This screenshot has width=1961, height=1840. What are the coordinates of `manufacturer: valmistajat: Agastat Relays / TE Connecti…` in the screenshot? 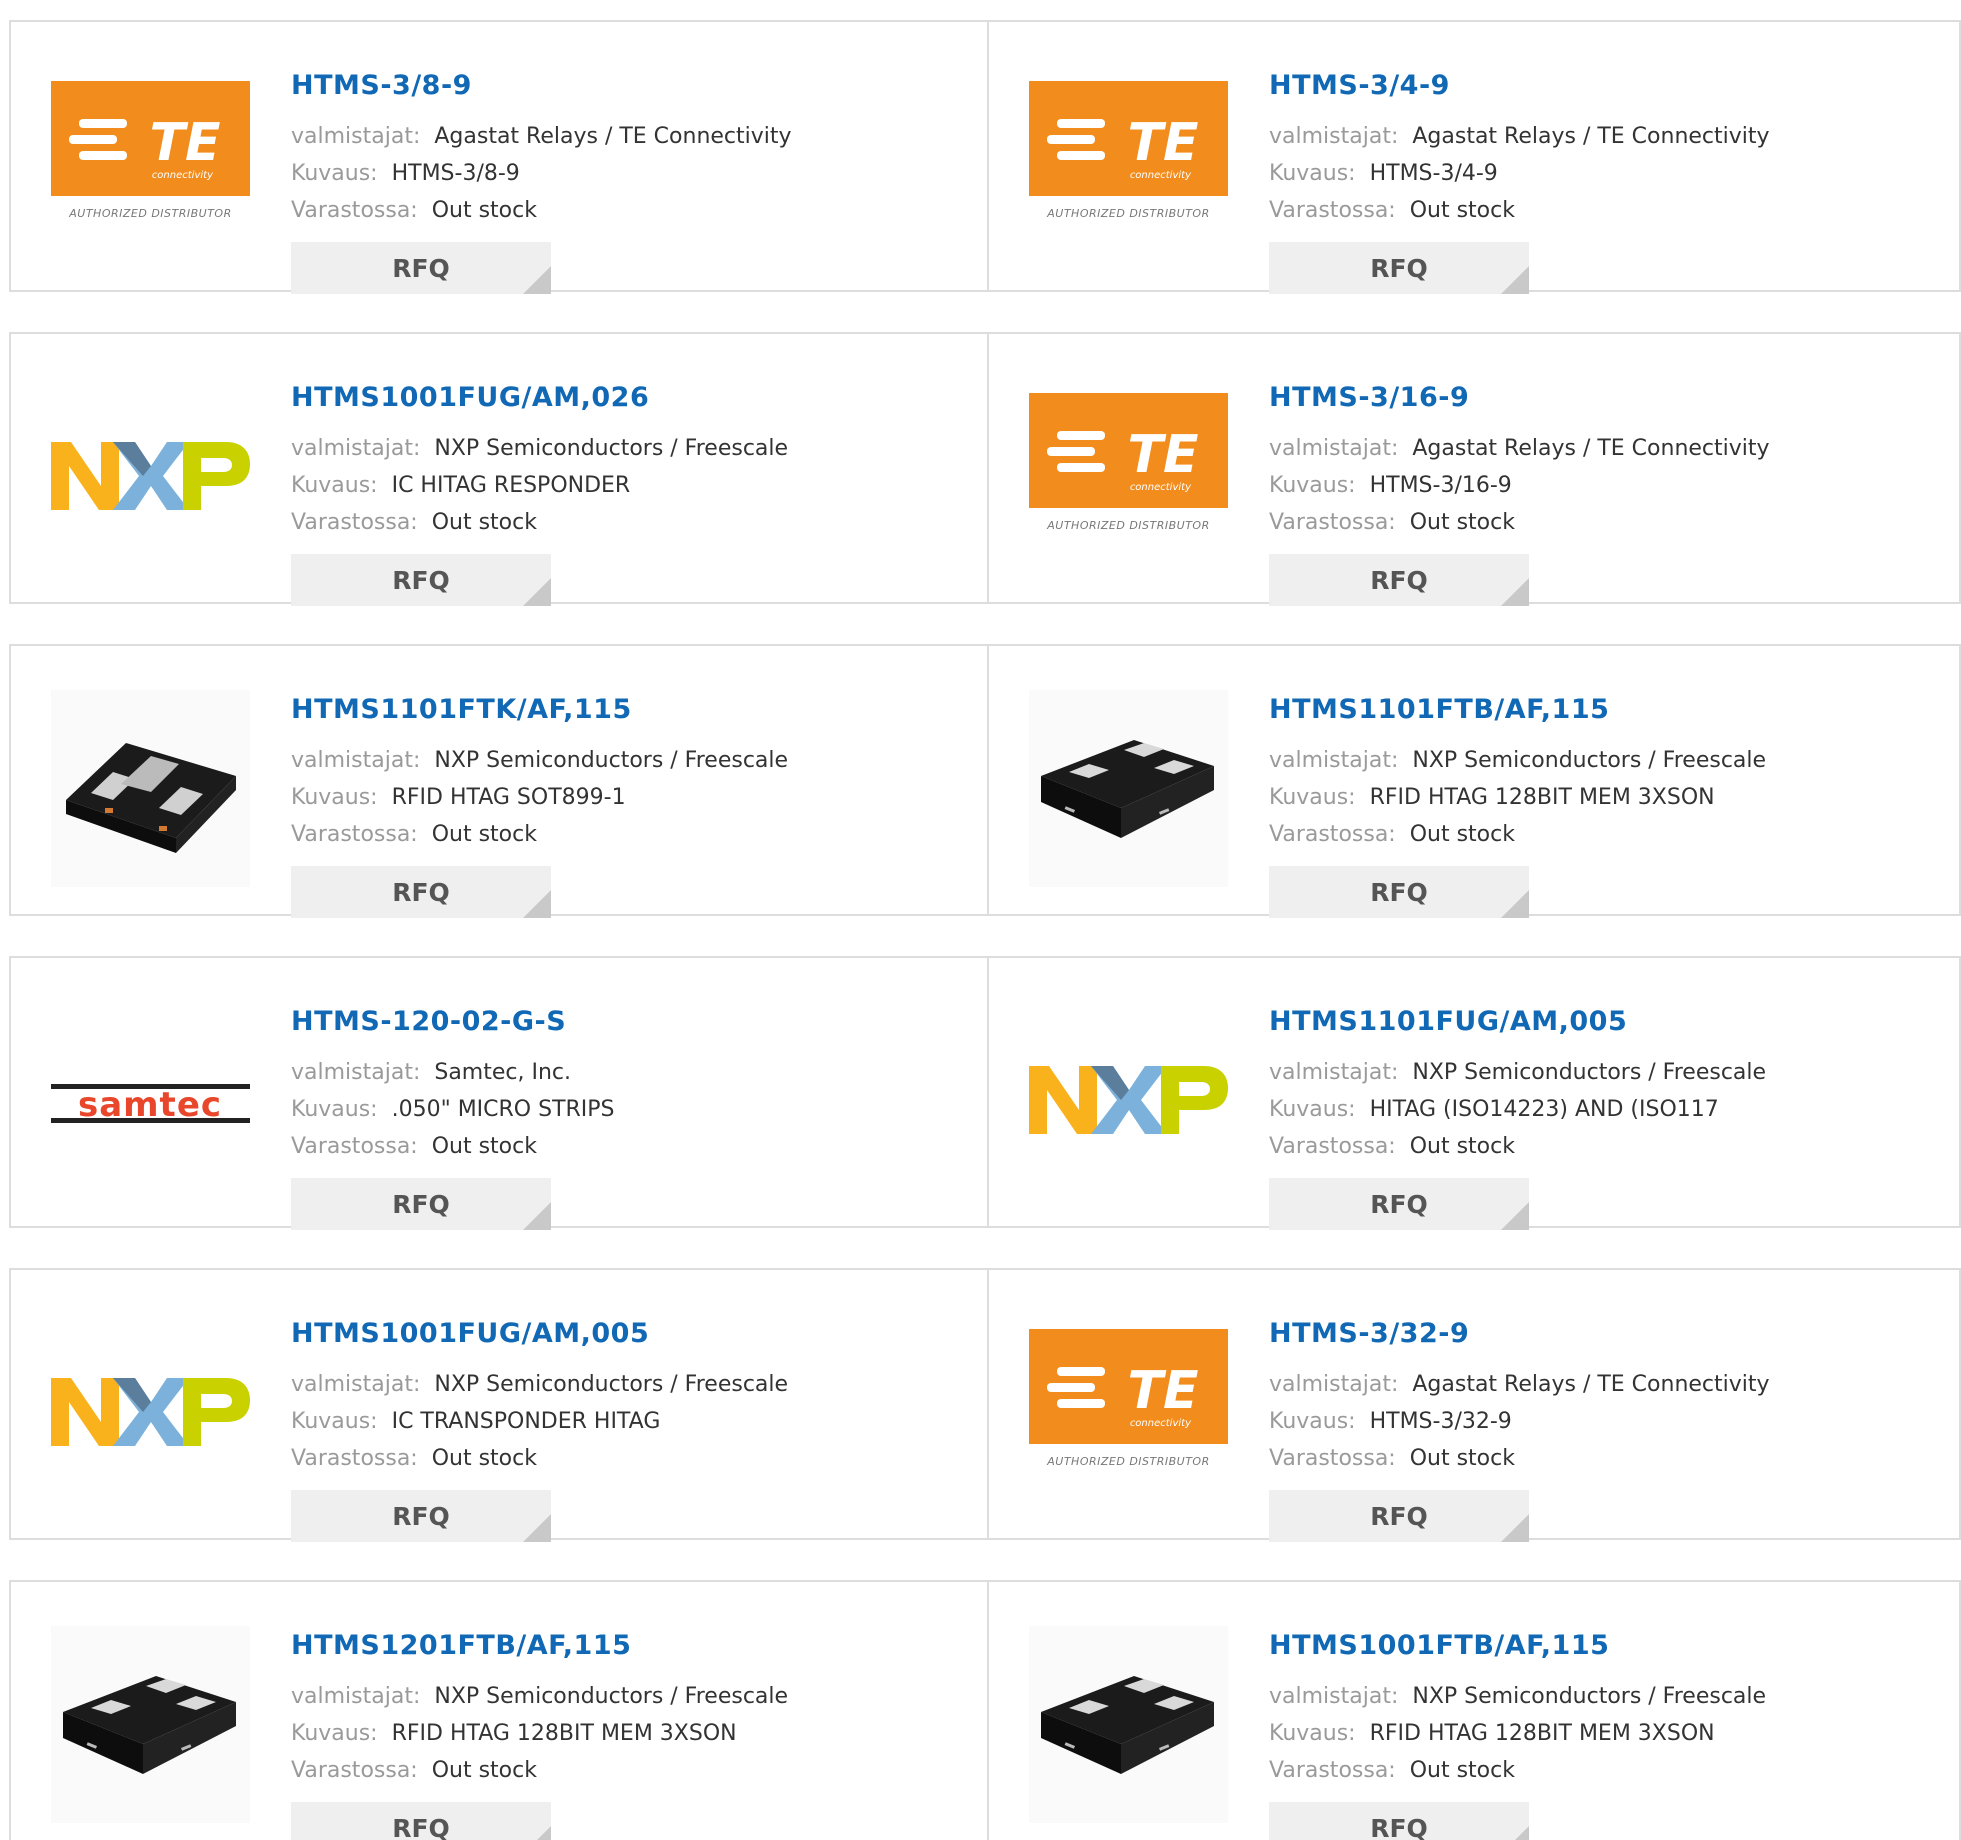 It's located at (1599, 448).